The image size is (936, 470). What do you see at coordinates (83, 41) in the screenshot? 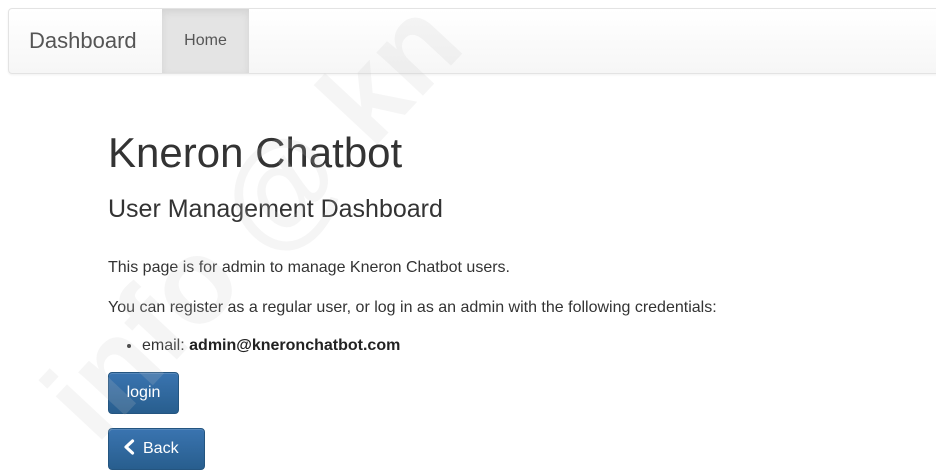
I see `navbar-brand: Dashboard` at bounding box center [83, 41].